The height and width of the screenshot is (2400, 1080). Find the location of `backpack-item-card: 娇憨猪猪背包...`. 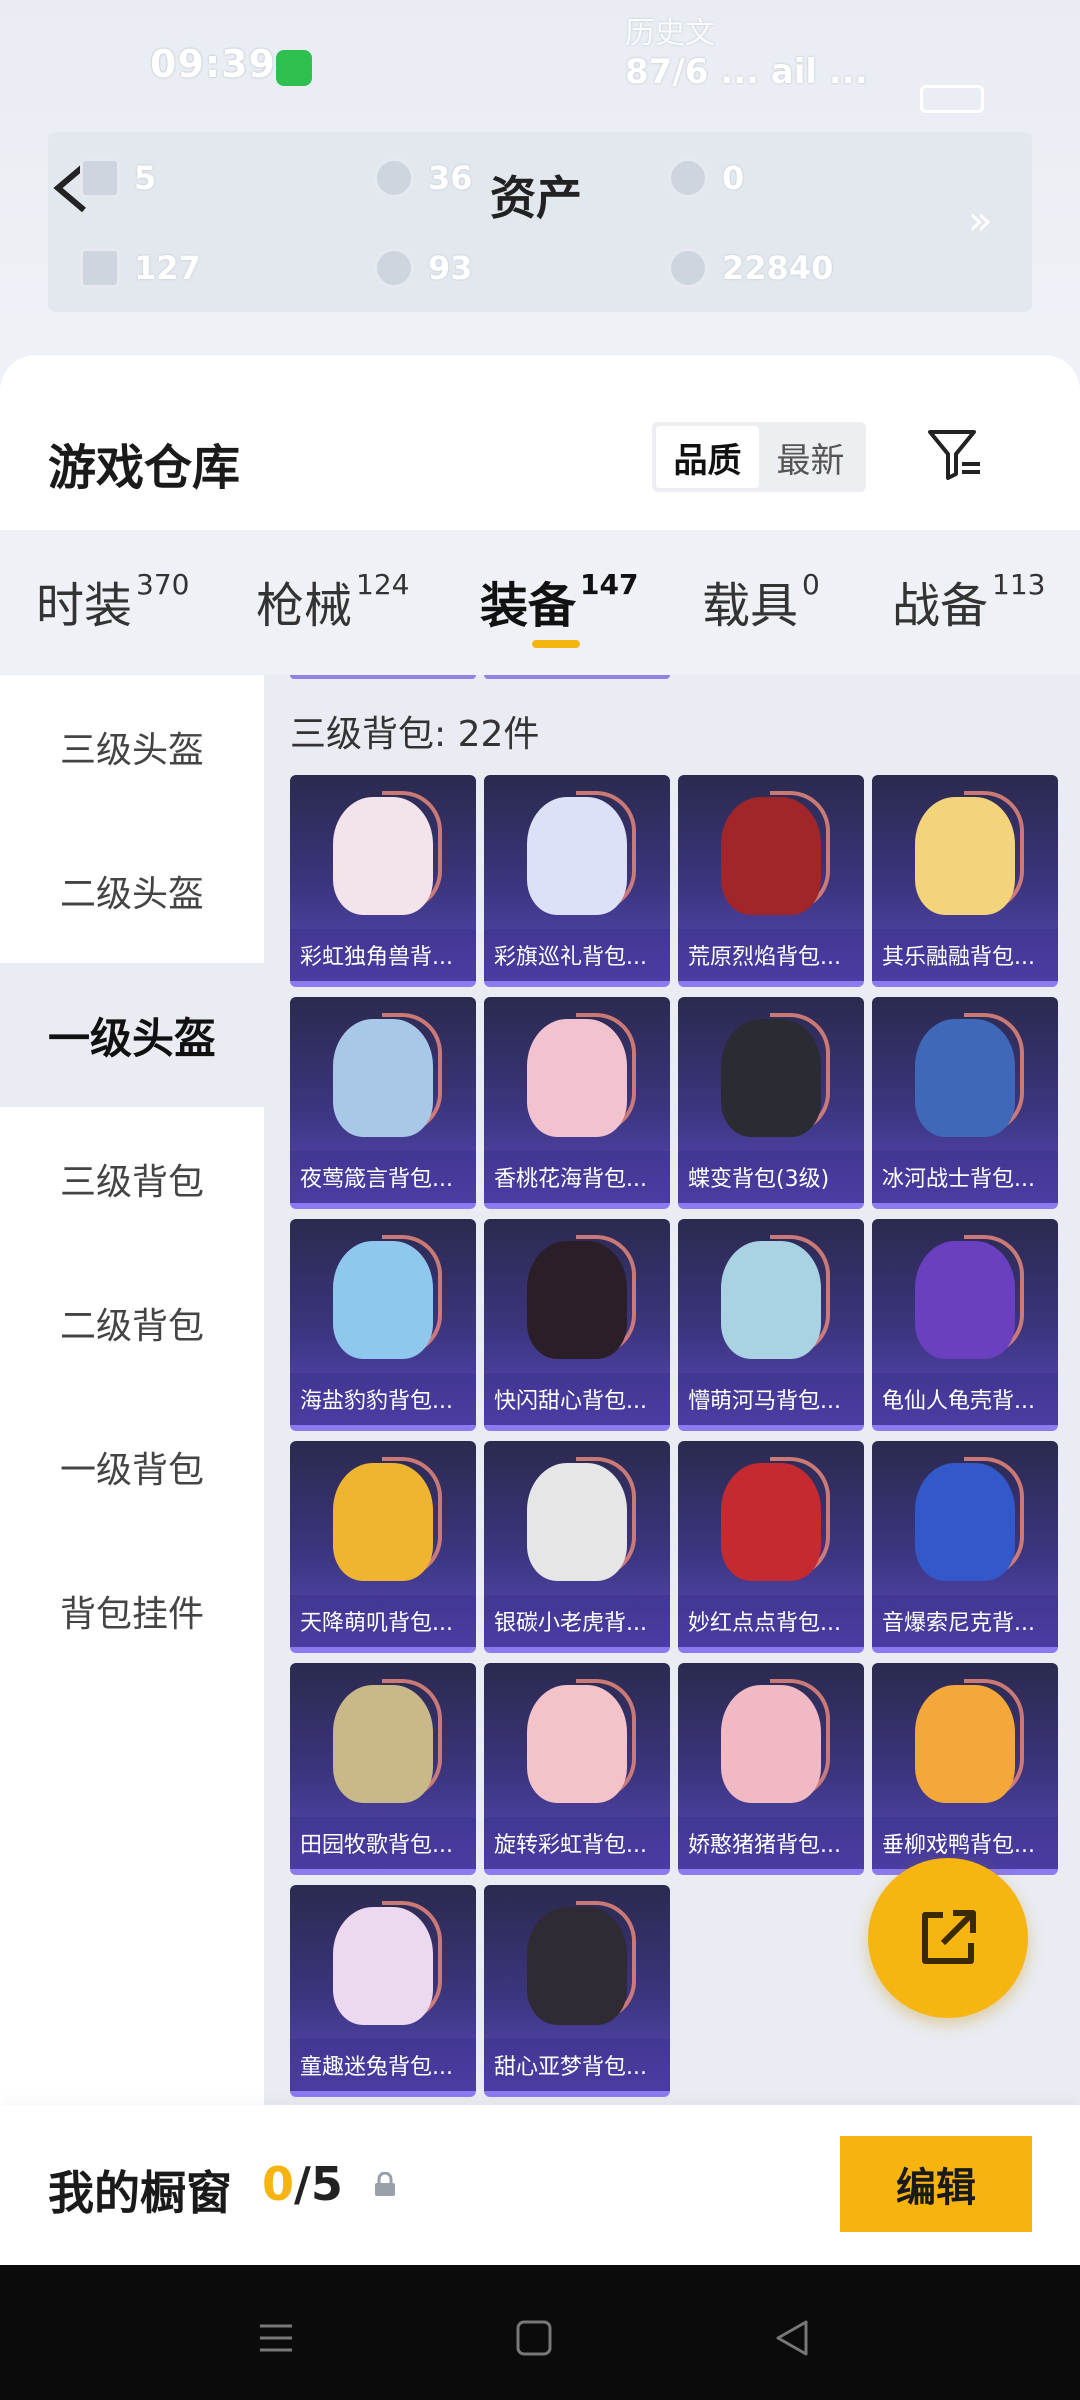

backpack-item-card: 娇憨猪猪背包... is located at coordinates (771, 1769).